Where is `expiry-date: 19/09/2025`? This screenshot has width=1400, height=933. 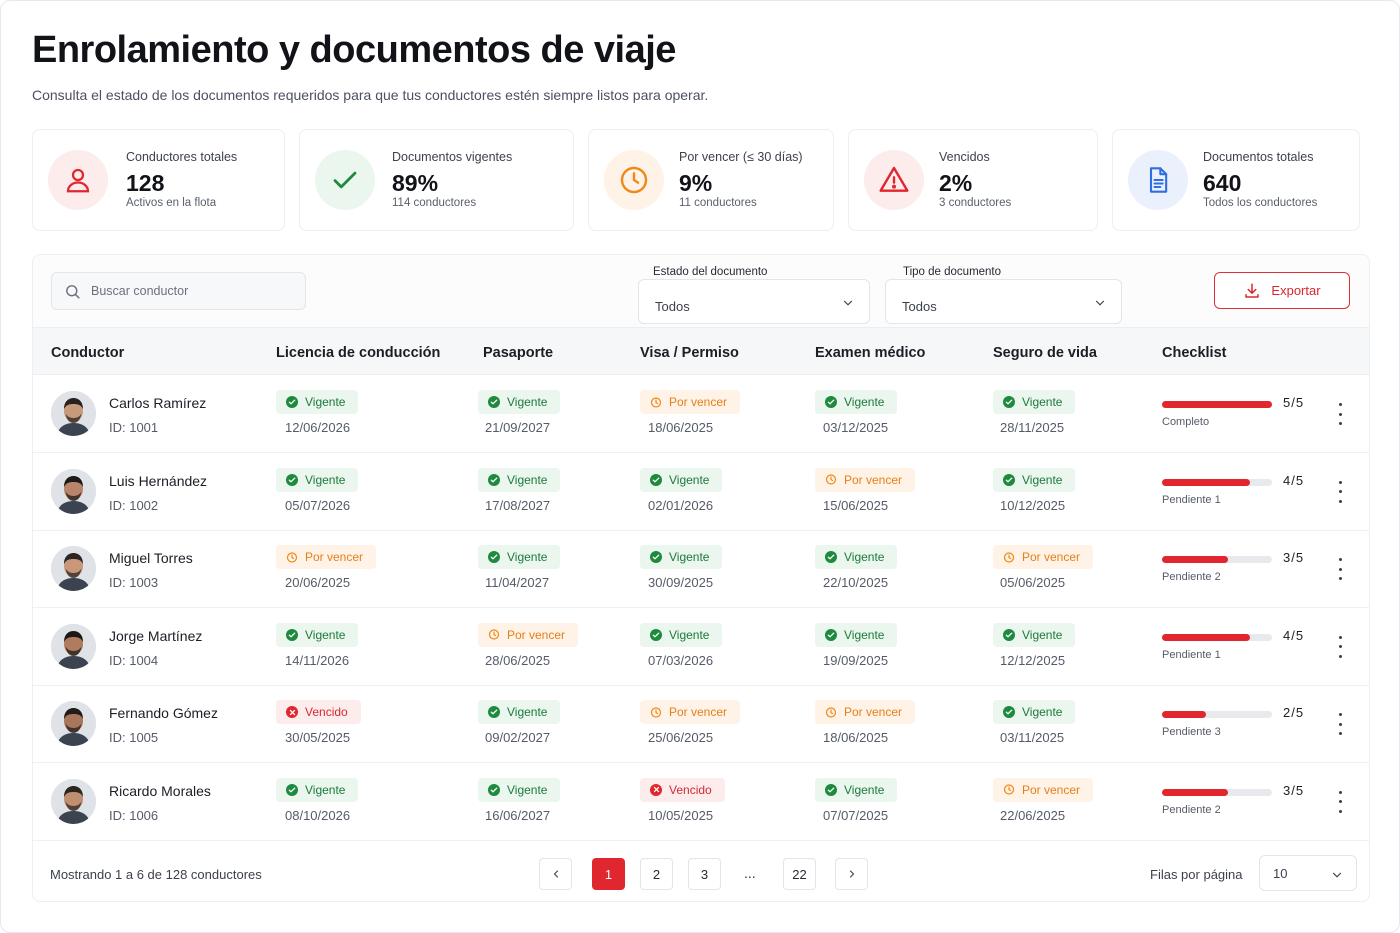
expiry-date: 19/09/2025 is located at coordinates (856, 660).